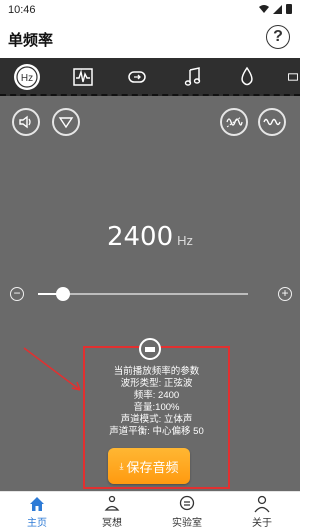 The height and width of the screenshot is (531, 320). I want to click on down-button, so click(66, 122).